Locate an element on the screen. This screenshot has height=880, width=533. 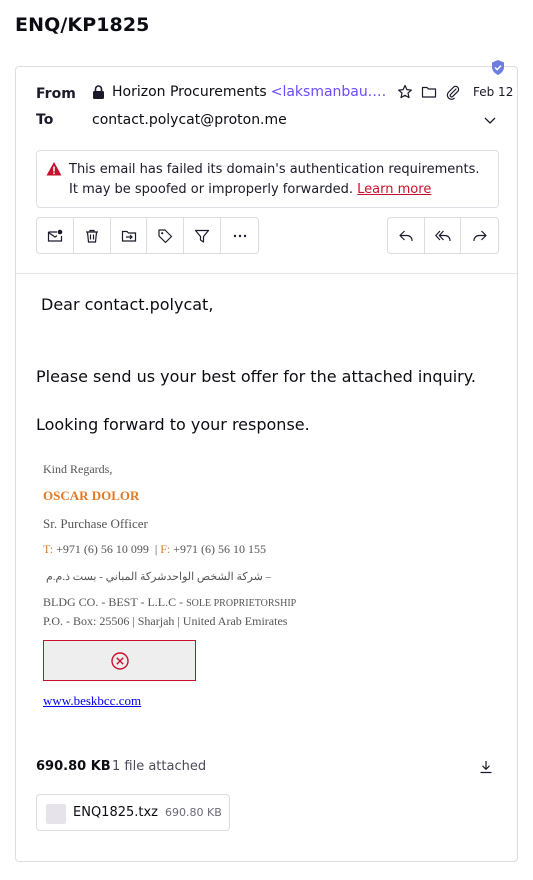
mark-unread-button is located at coordinates (55, 235).